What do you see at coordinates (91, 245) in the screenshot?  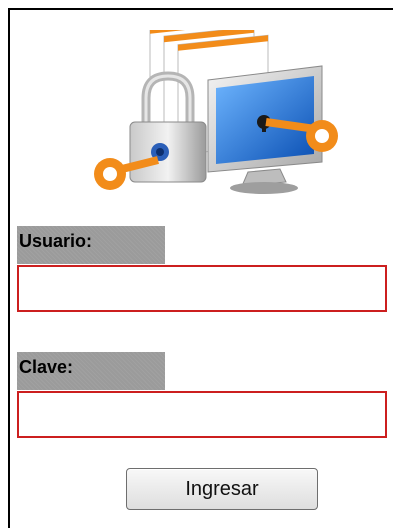 I see `username-label: Usuario:` at bounding box center [91, 245].